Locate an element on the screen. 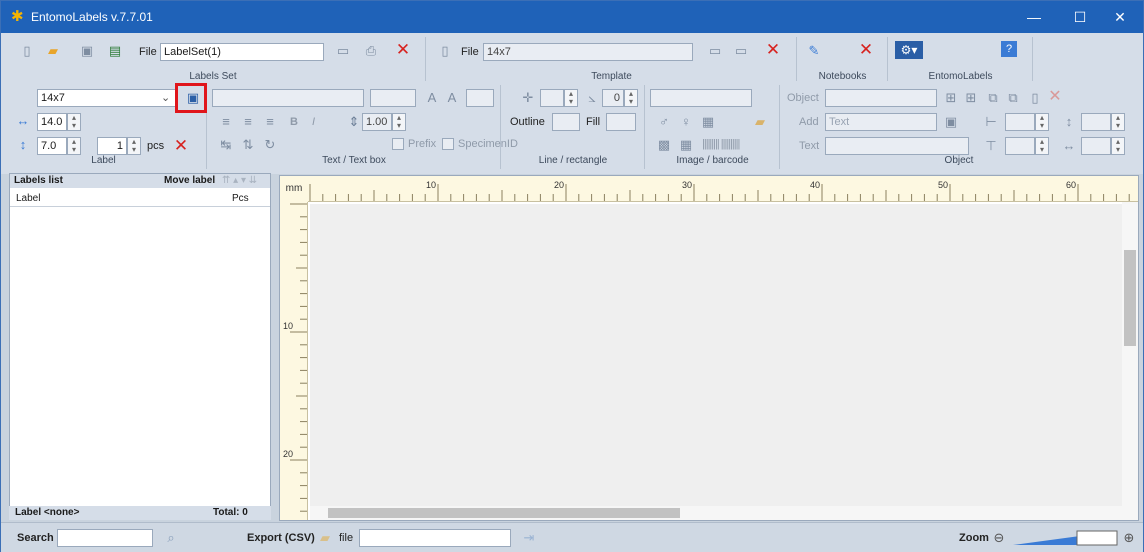 The width and height of the screenshot is (1144, 552). search-icon: ⌕ is located at coordinates (171, 538).